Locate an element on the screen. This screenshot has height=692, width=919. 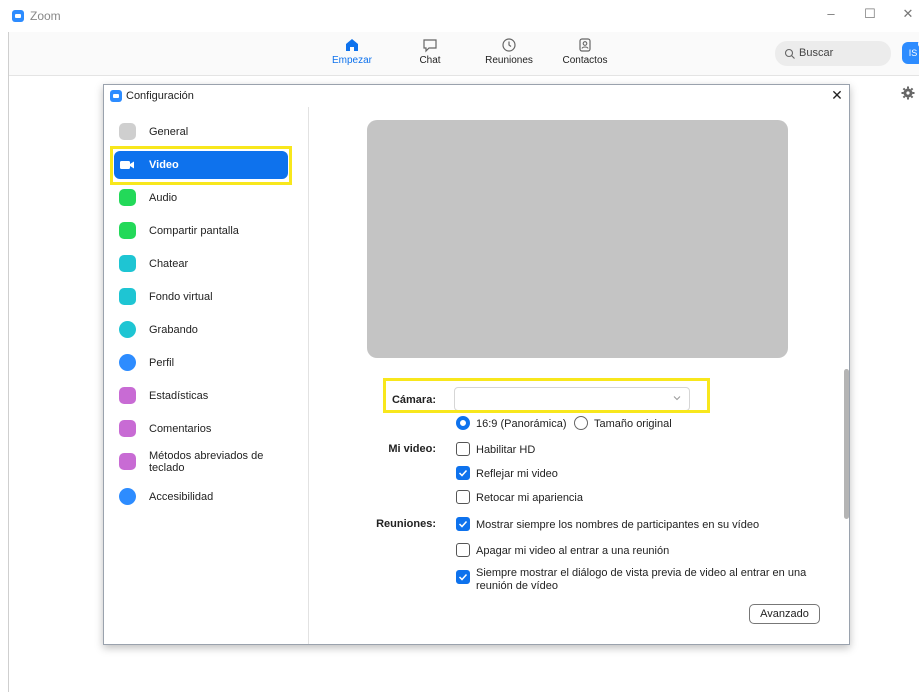
sidebar-item-label: Accesibilidad is located at coordinates (181, 497).